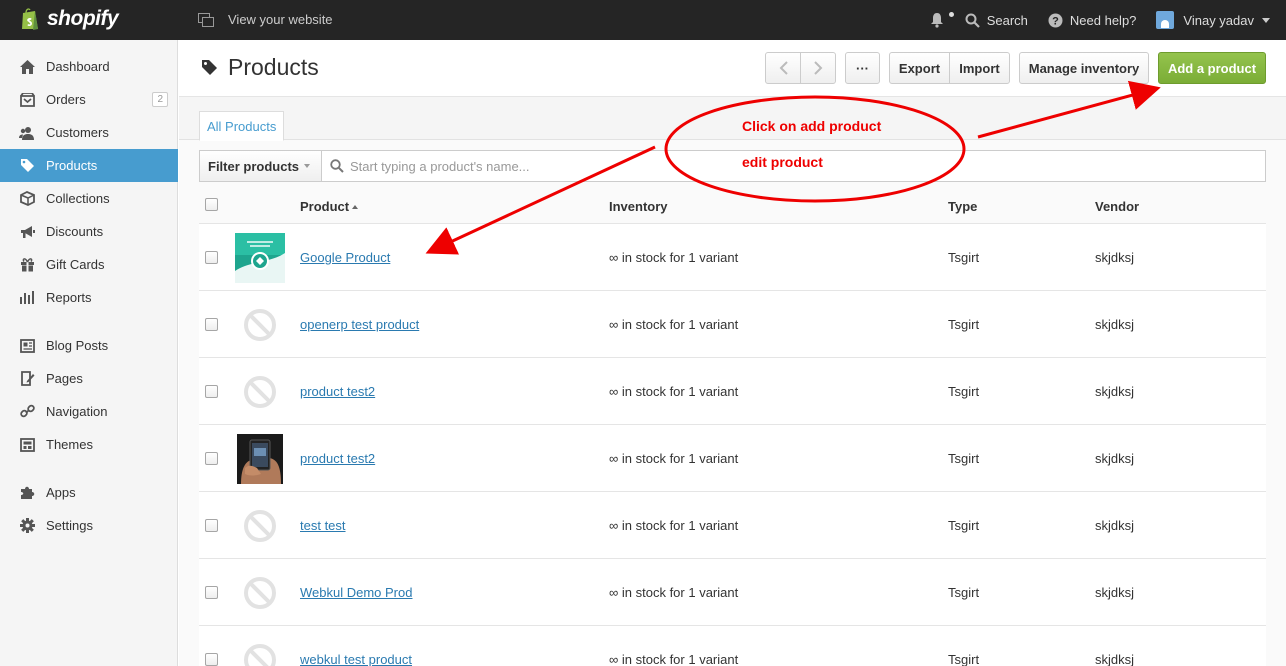 The width and height of the screenshot is (1286, 666). I want to click on newspaper-icon, so click(27, 346).